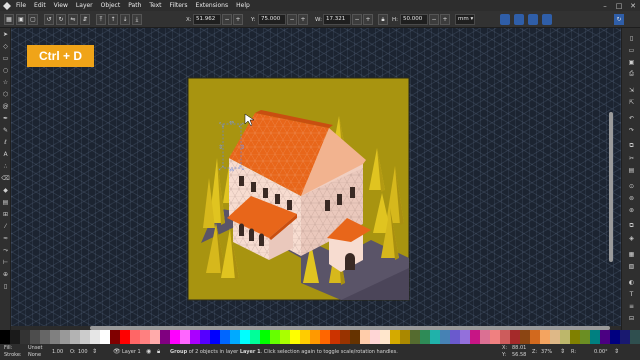 The height and width of the screenshot is (360, 640). Describe the element at coordinates (5, 94) in the screenshot. I see `3d-box-tool-icon: ⬡` at that location.